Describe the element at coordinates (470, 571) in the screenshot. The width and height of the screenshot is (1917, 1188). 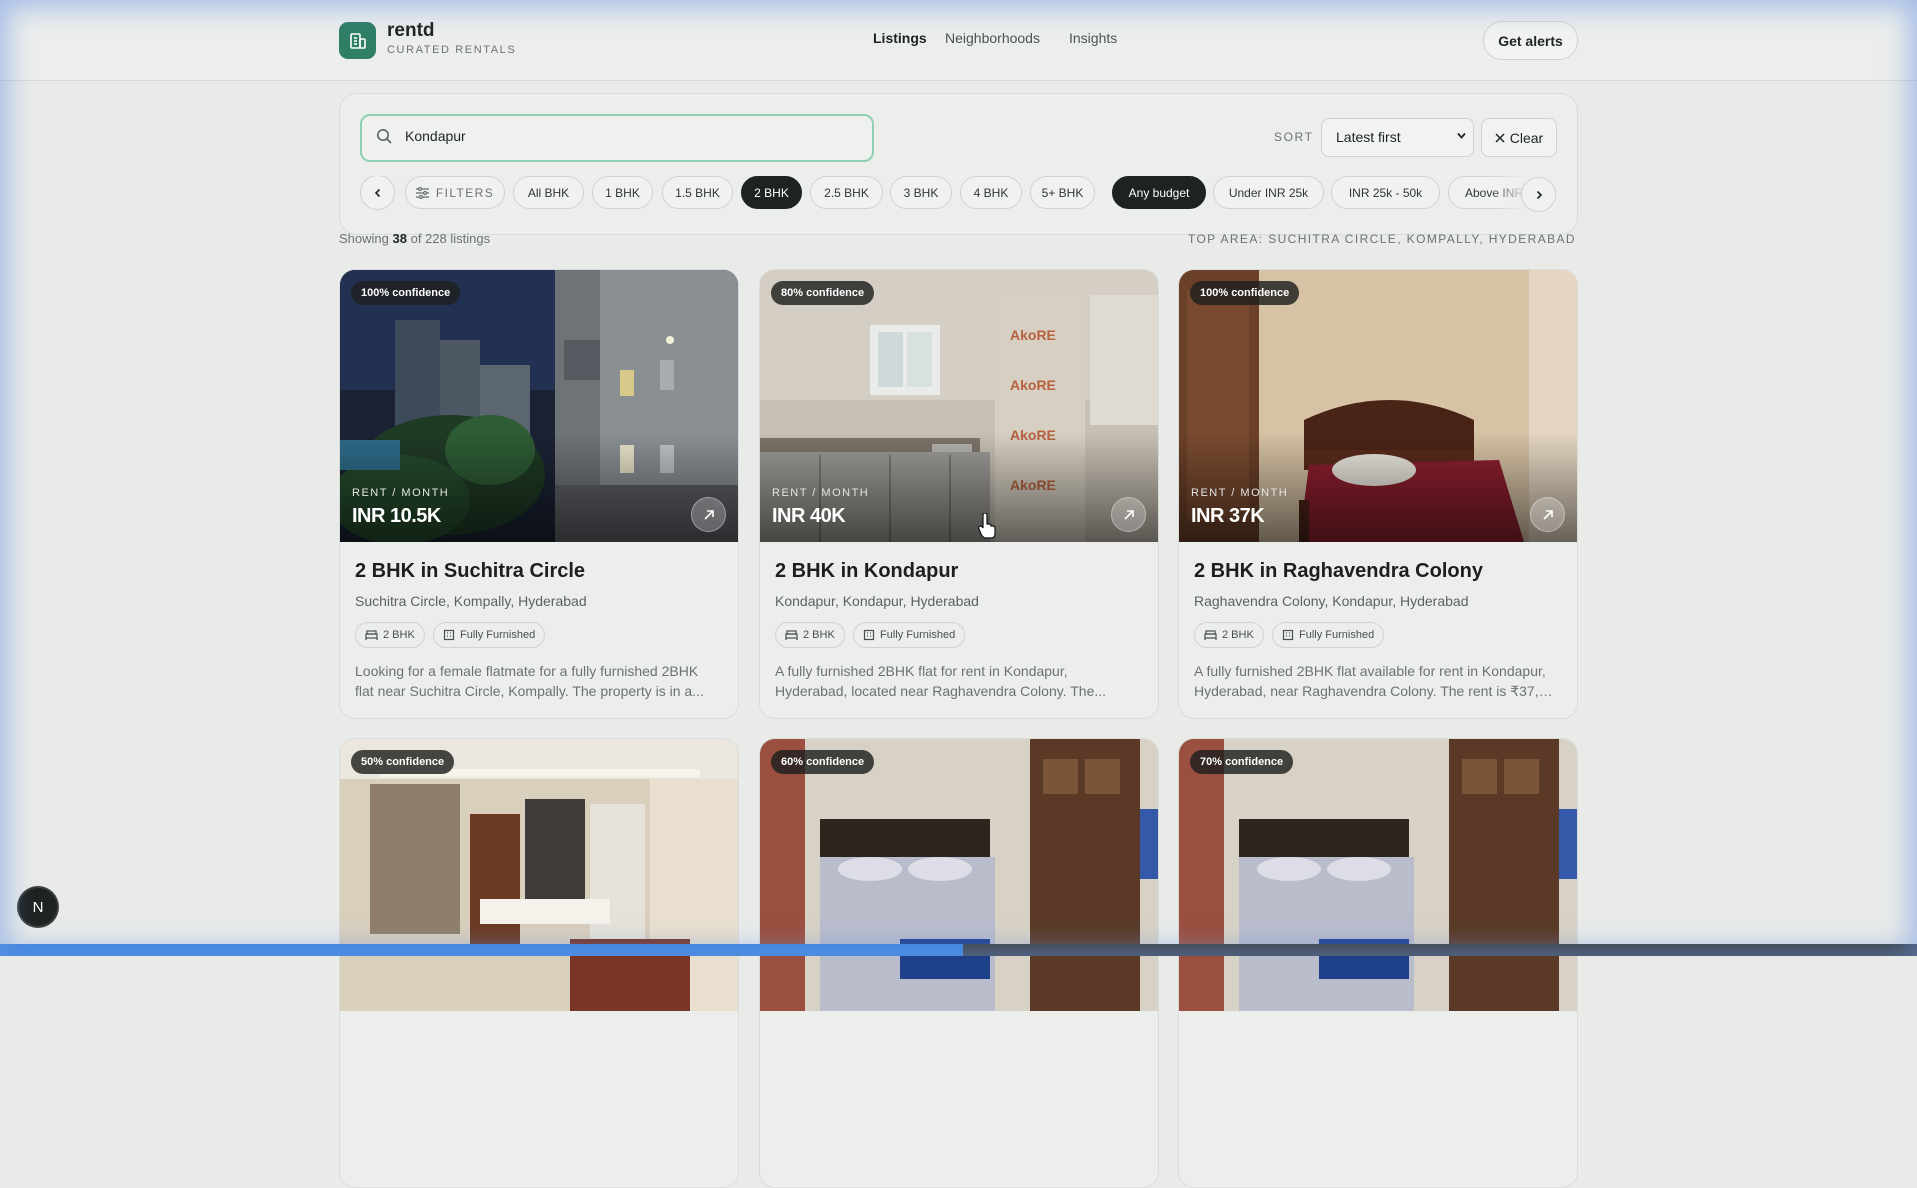
I see `listing-title: 2 BHK in Suchitra Circle` at that location.